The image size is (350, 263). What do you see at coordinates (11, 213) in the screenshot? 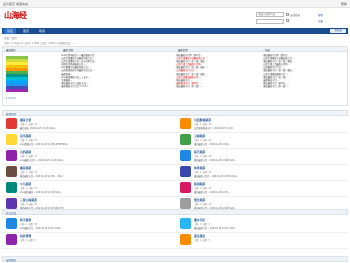
I see `section-title: 综合交流` at bounding box center [11, 213].